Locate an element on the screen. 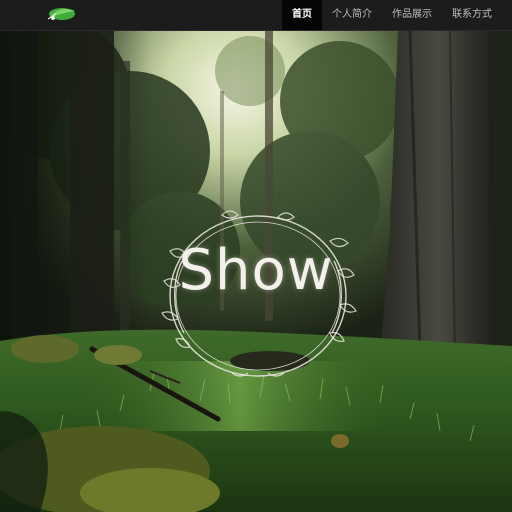 The width and height of the screenshot is (512, 512). nav-item-profile: 个人简介 is located at coordinates (352, 15).